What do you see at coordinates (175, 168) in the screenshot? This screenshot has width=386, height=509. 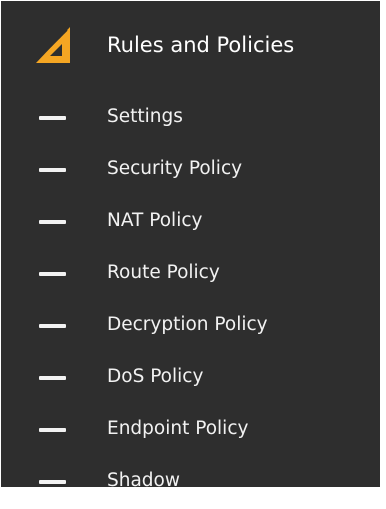 I see `nav-item-label: Security Policy` at bounding box center [175, 168].